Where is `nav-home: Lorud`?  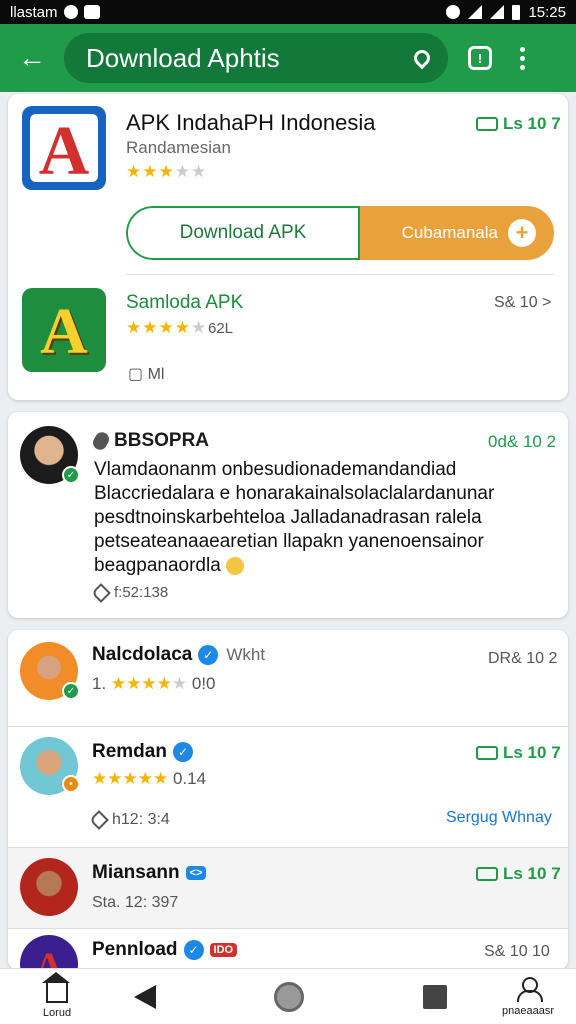 nav-home: Lorud is located at coordinates (57, 996).